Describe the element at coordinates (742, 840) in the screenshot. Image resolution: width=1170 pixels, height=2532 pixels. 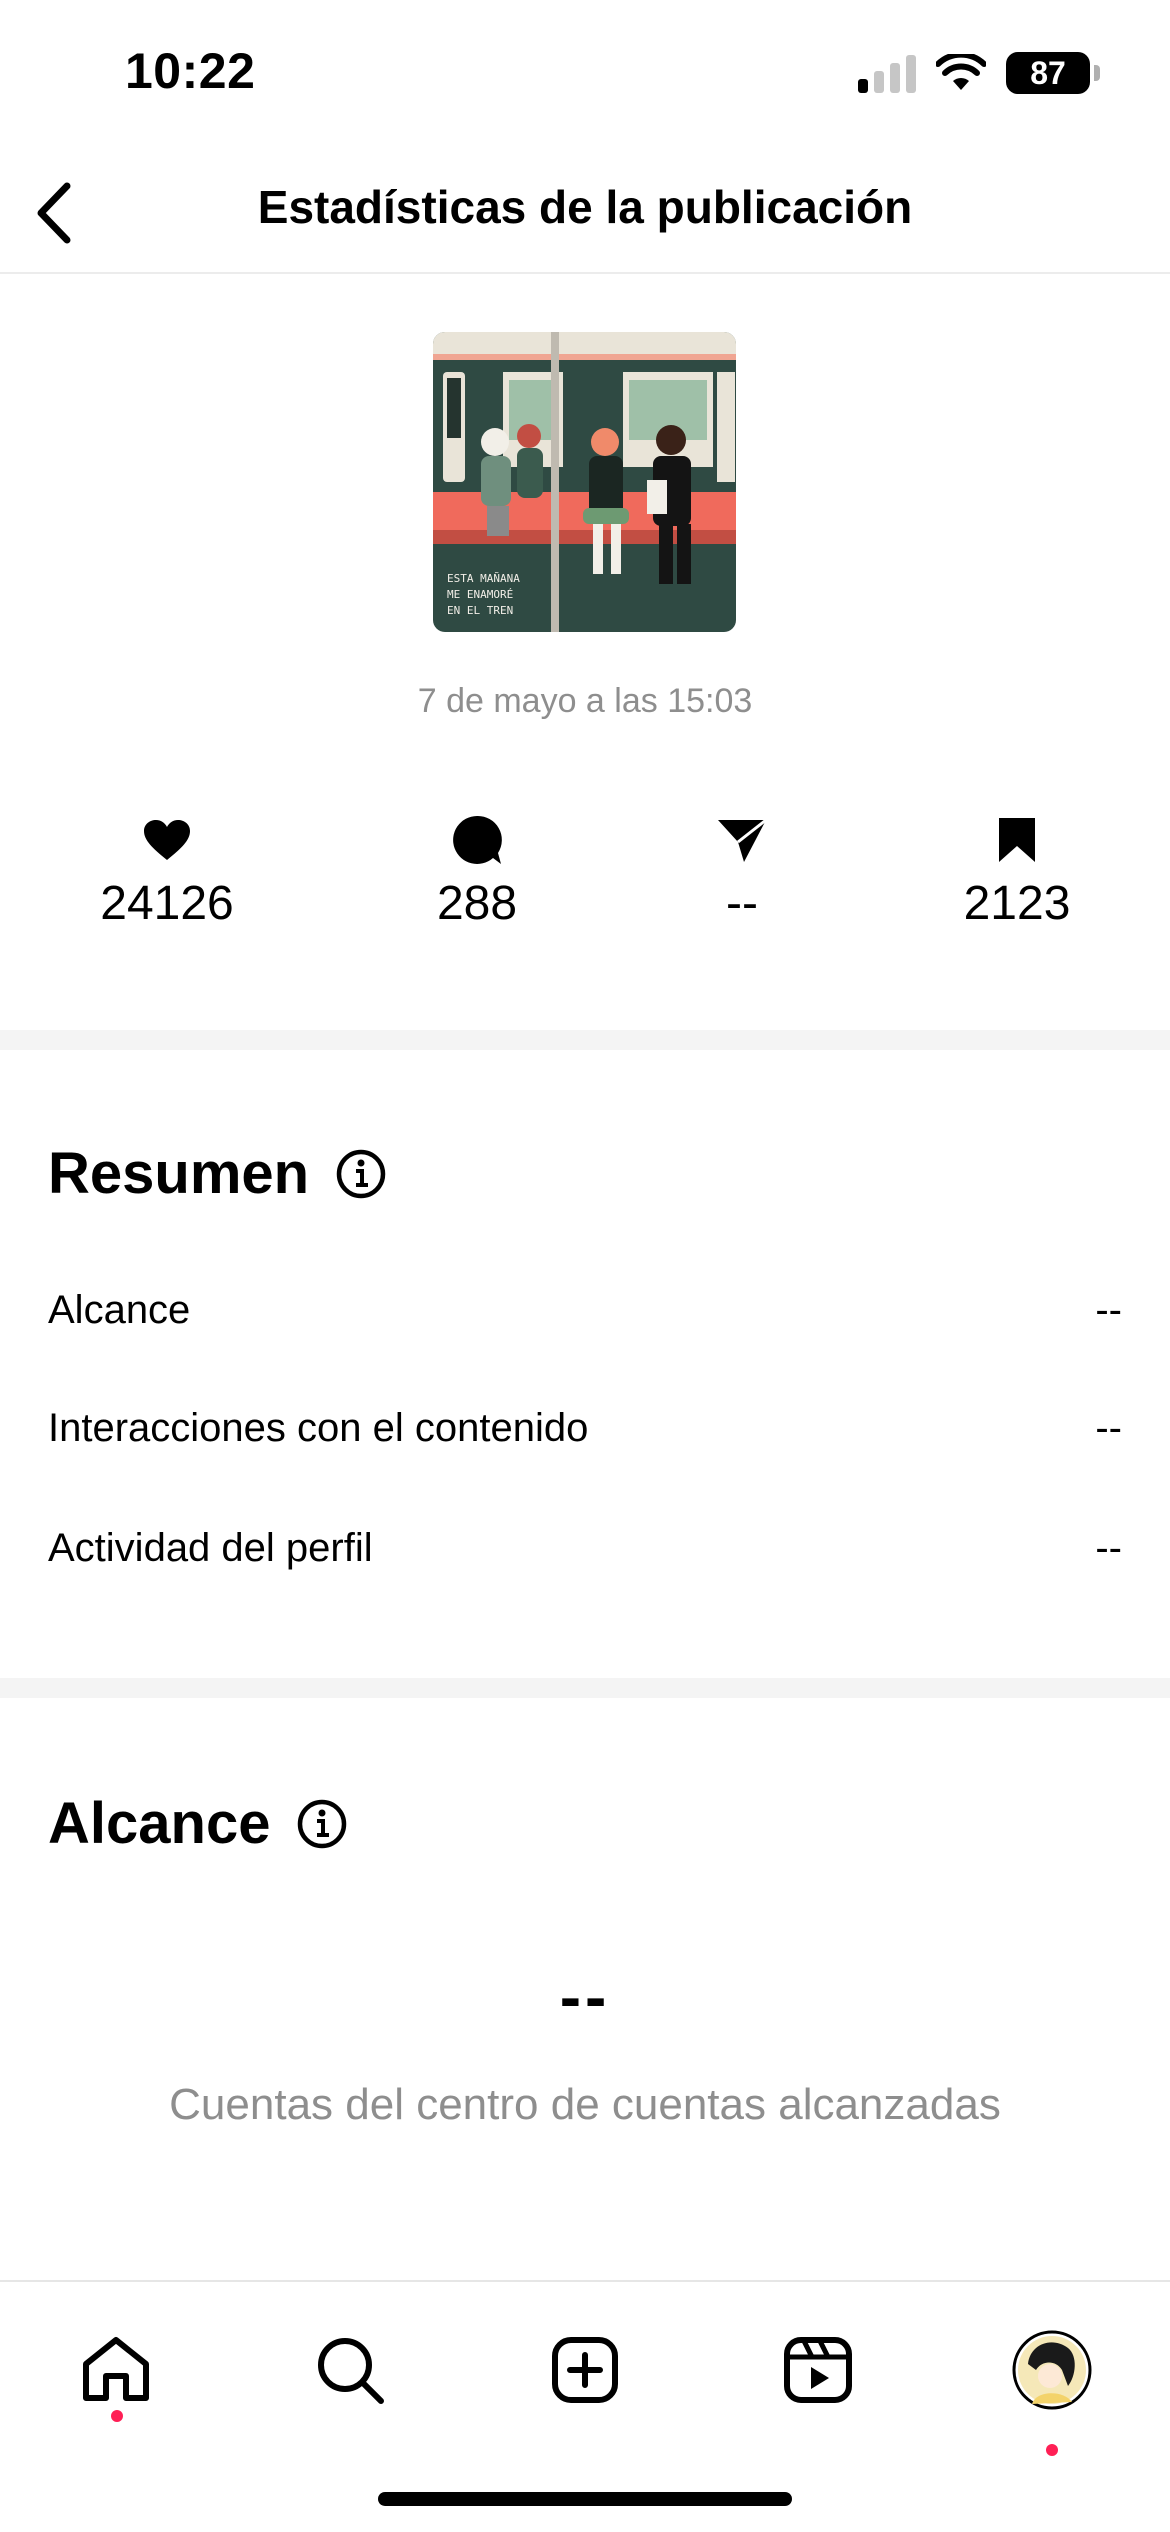
I see `share-icon` at that location.